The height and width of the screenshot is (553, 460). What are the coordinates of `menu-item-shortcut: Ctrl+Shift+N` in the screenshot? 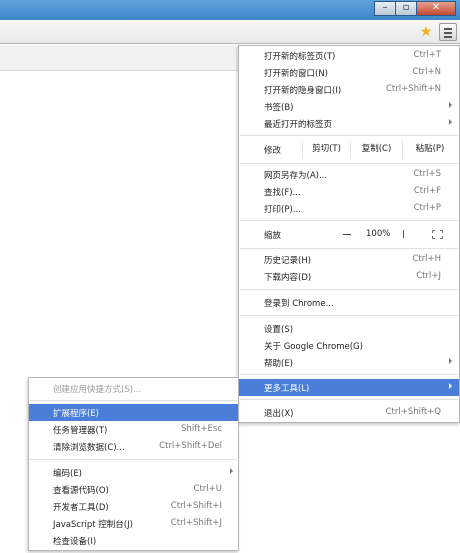 It's located at (413, 89).